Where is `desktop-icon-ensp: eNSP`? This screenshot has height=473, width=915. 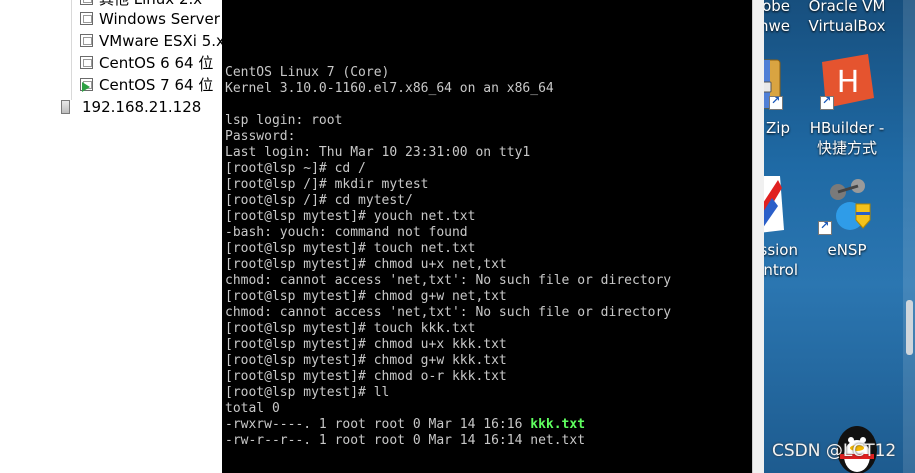
desktop-icon-ensp: eNSP is located at coordinates (847, 250).